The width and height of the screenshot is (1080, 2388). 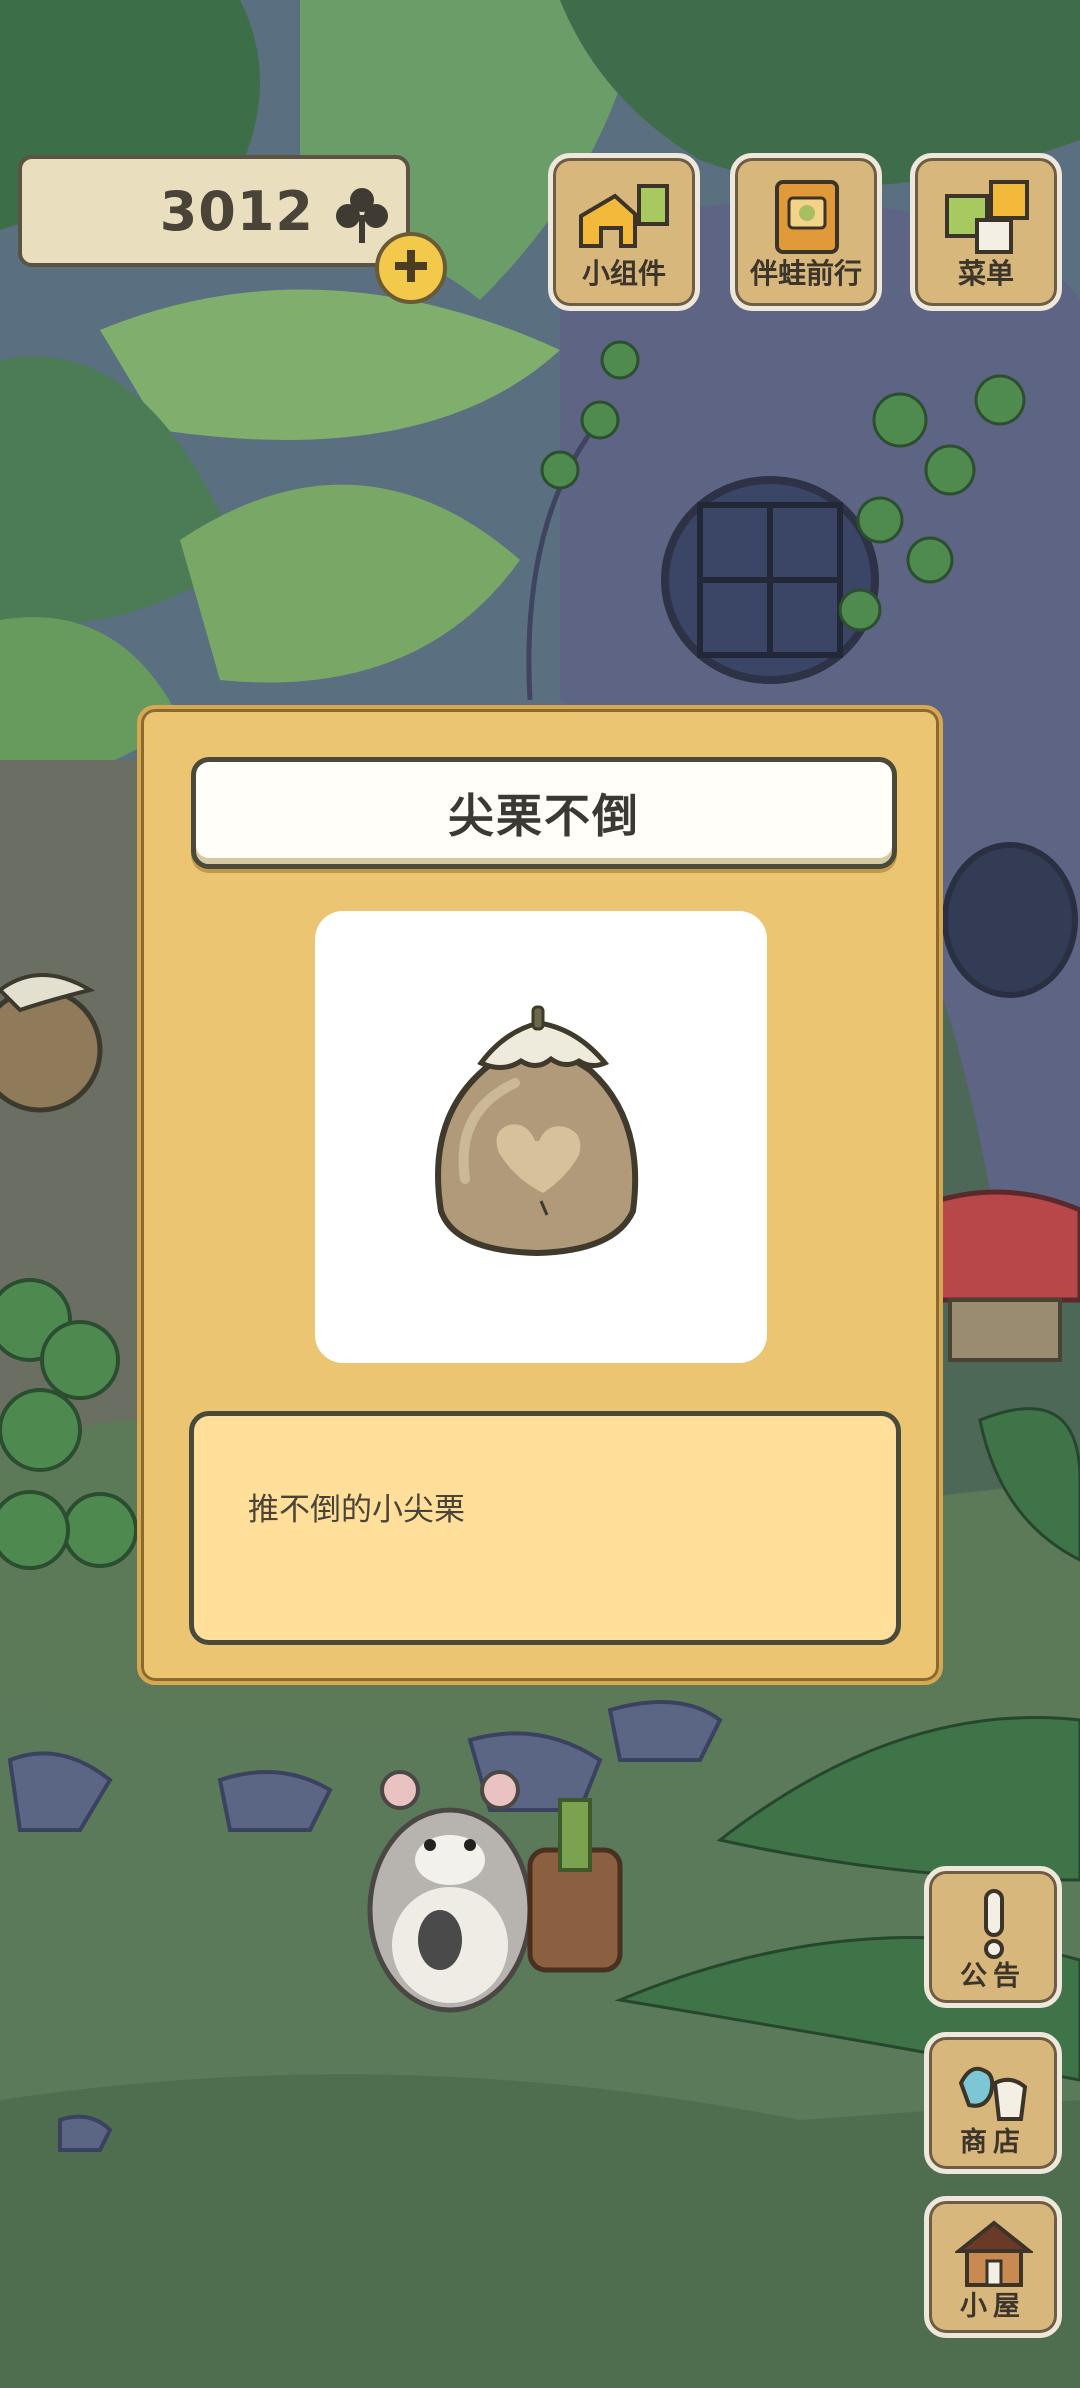 I want to click on announcement-label: 公告, so click(x=993, y=1976).